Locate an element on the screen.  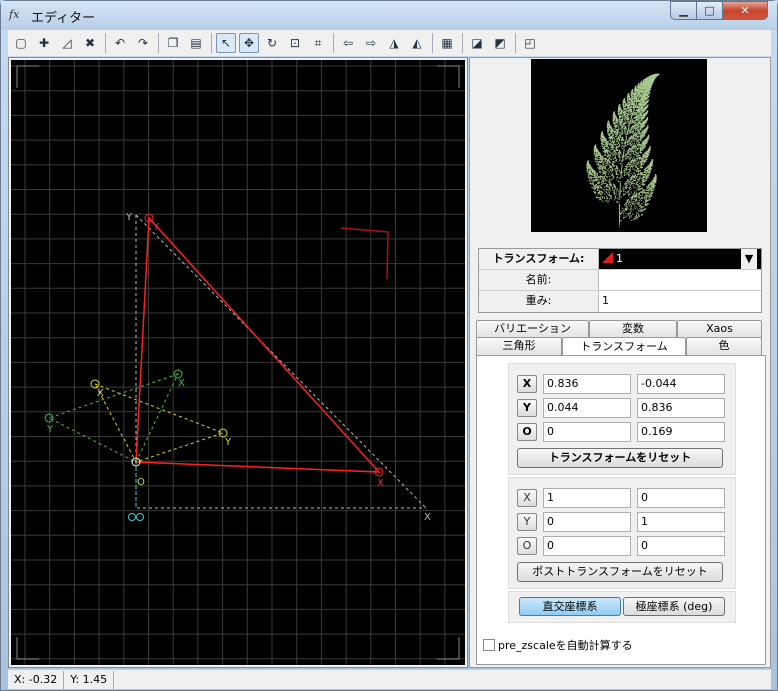
post-transform-group: X 1 0 Y 0 1 O 0 0 ポストトランスフォームをリセット is located at coordinates (622, 533).